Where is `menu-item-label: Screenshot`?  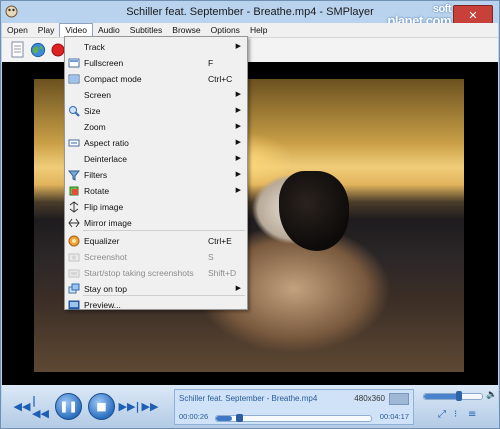 menu-item-label: Screenshot is located at coordinates (105, 257).